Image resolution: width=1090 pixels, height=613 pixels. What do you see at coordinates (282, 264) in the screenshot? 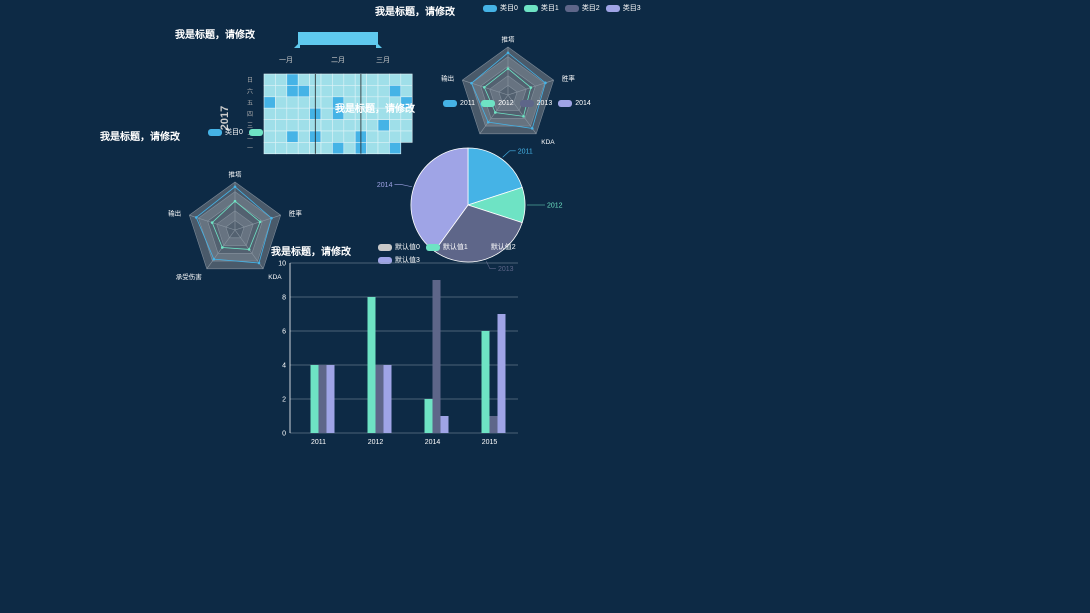
I see `y-tick-label: 10` at bounding box center [282, 264].